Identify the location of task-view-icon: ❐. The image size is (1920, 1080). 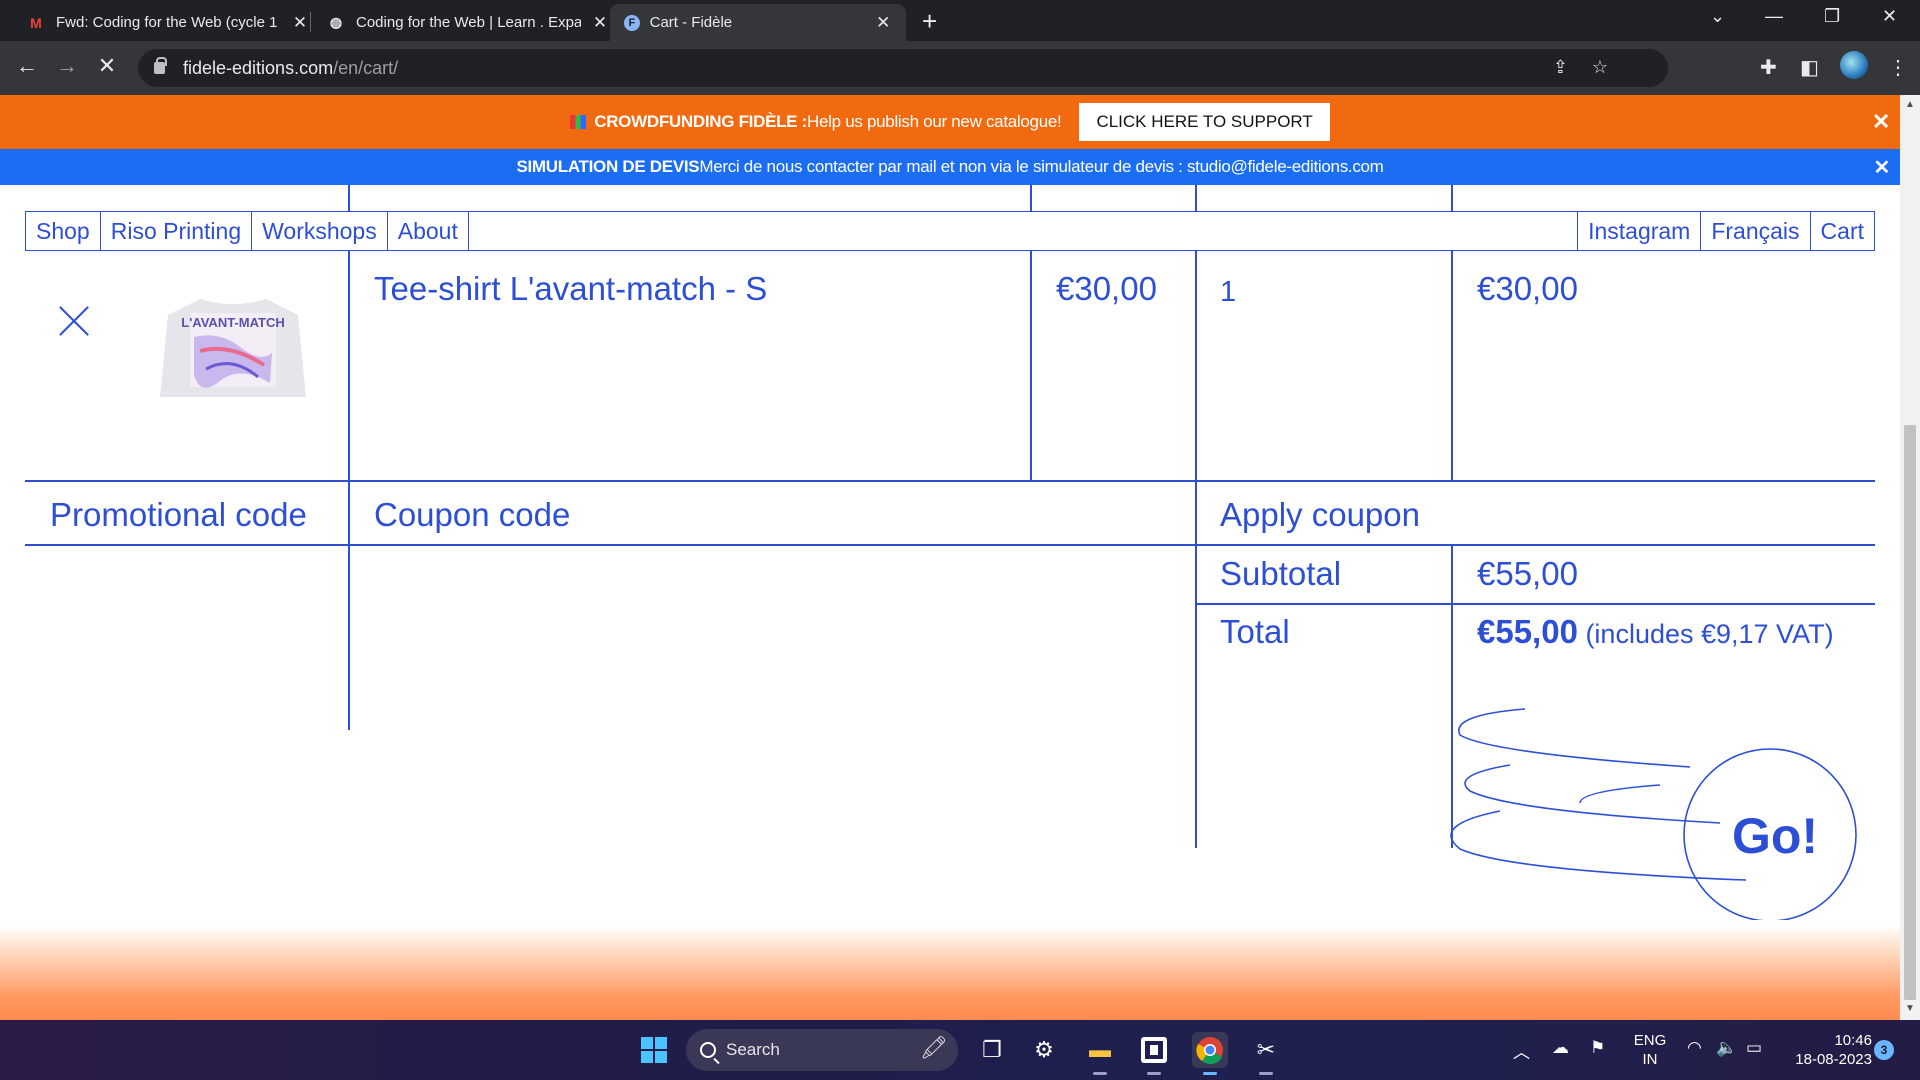
(992, 1050).